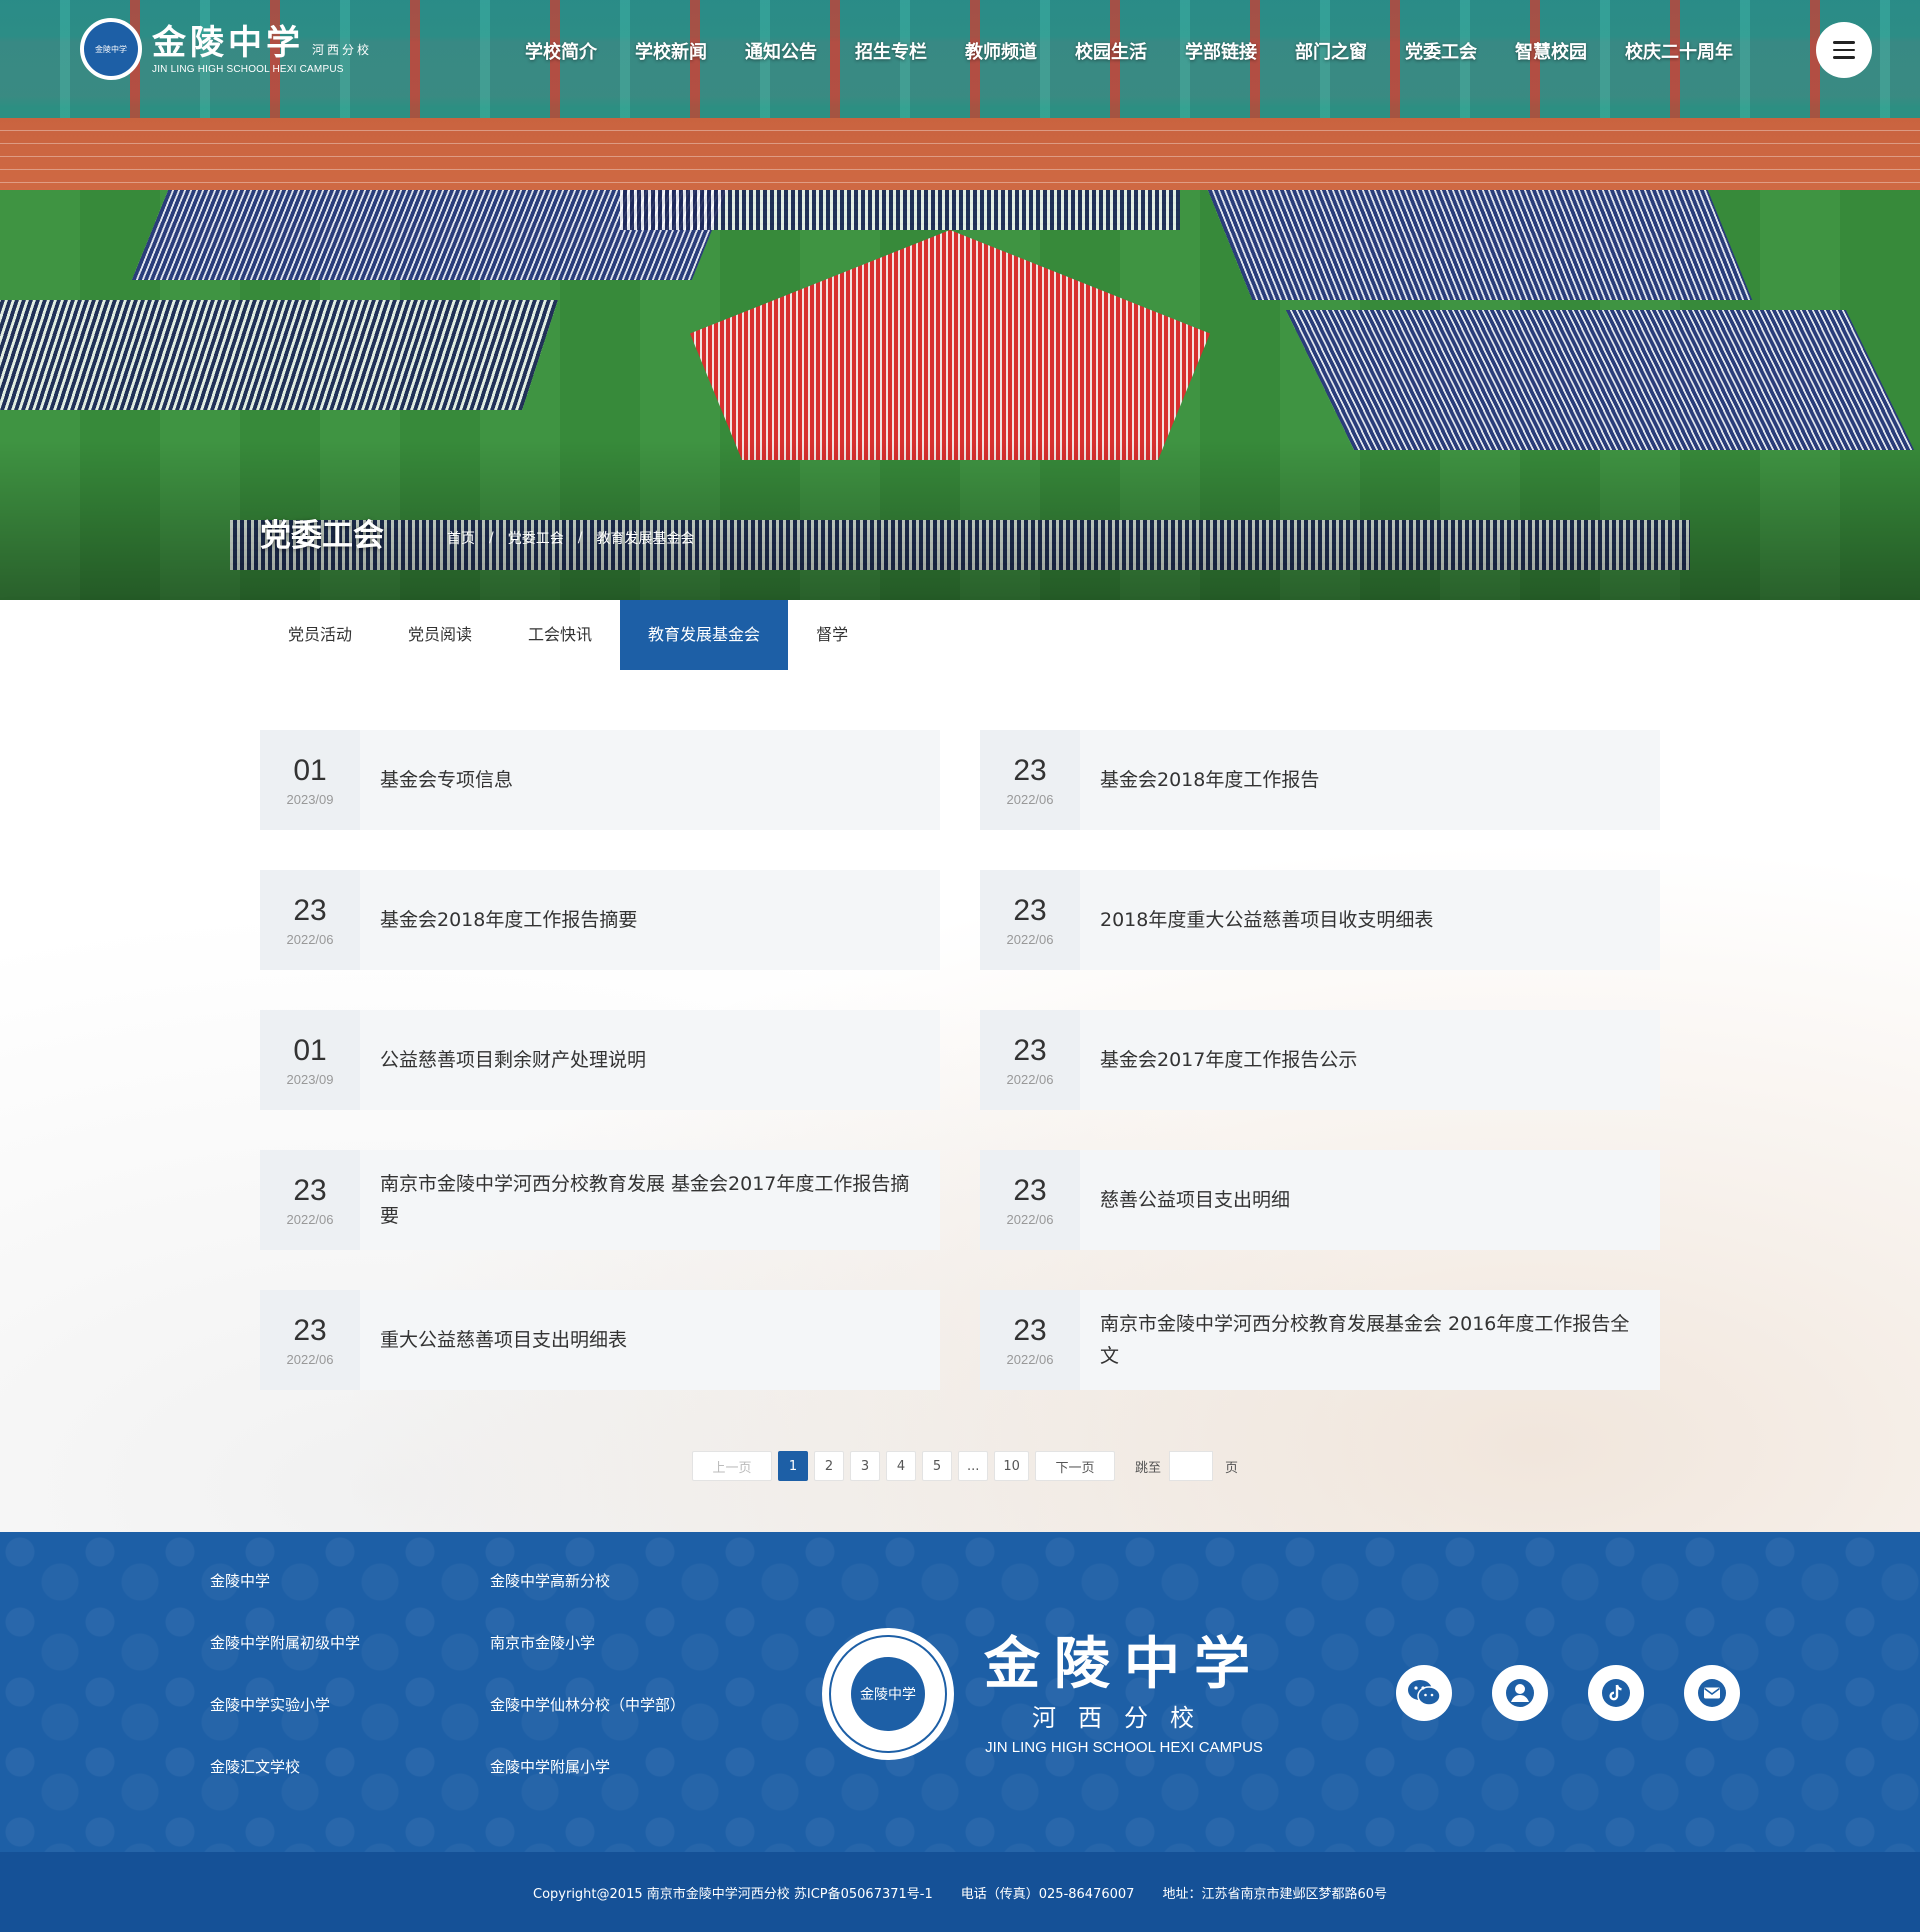 This screenshot has height=1932, width=1920. Describe the element at coordinates (960, 635) in the screenshot. I see `sub-nav: 党员活动 党员阅读 工会快讯 教育发展基金会 督学` at that location.